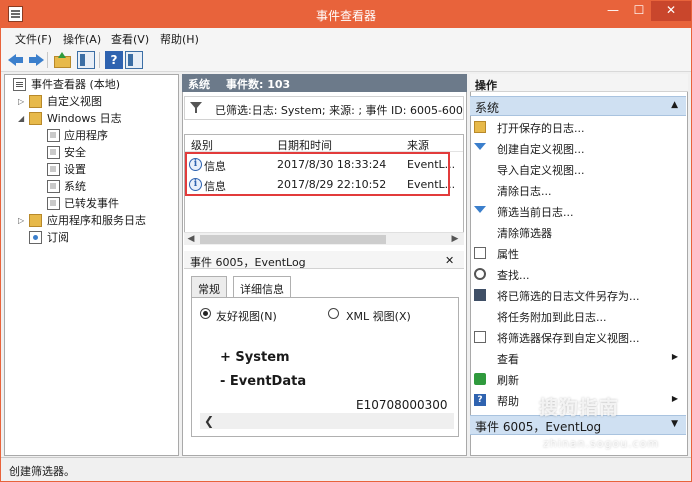 This screenshot has width=692, height=482. What do you see at coordinates (578, 106) in the screenshot?
I see `actions-section-system: 系统 ▲` at bounding box center [578, 106].